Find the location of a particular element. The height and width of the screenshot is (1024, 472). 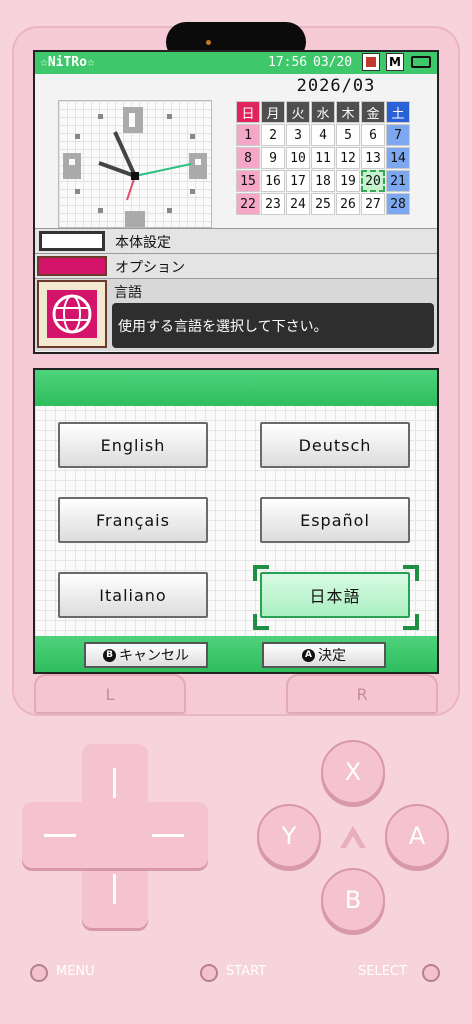

calendar-day: 10 is located at coordinates (298, 158).